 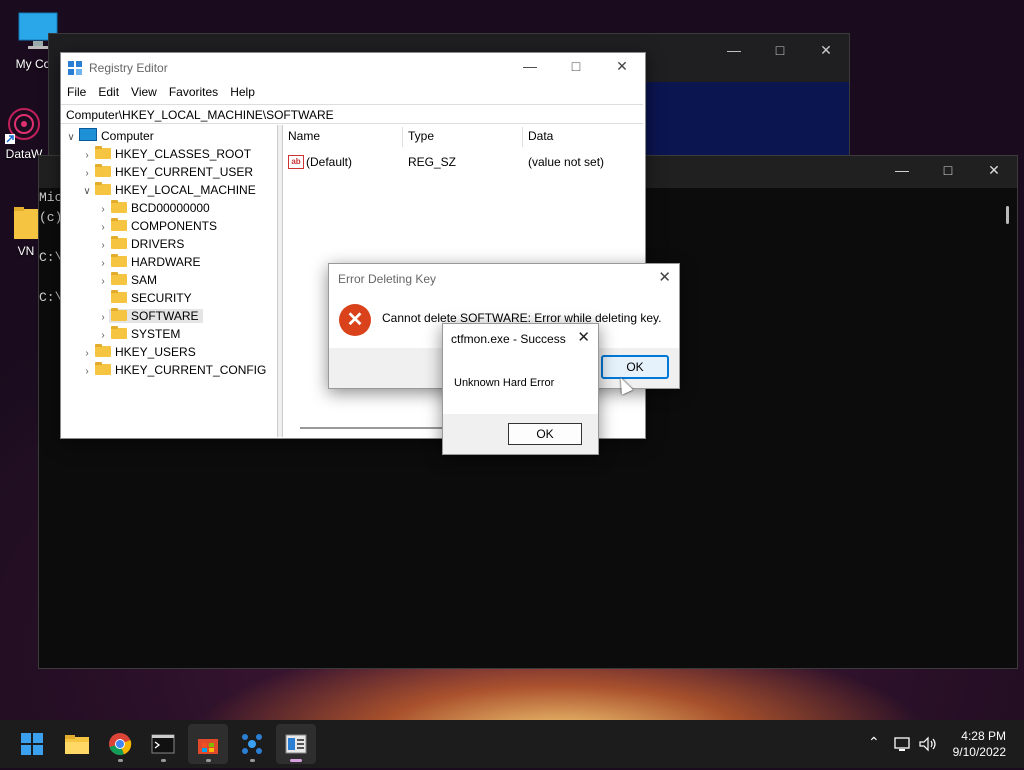 I want to click on menu-view: View, so click(x=144, y=92).